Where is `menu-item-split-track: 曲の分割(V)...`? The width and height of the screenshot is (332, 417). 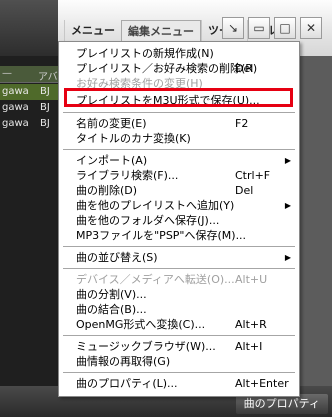 menu-item-split-track: 曲の分割(V)... is located at coordinates (179, 294).